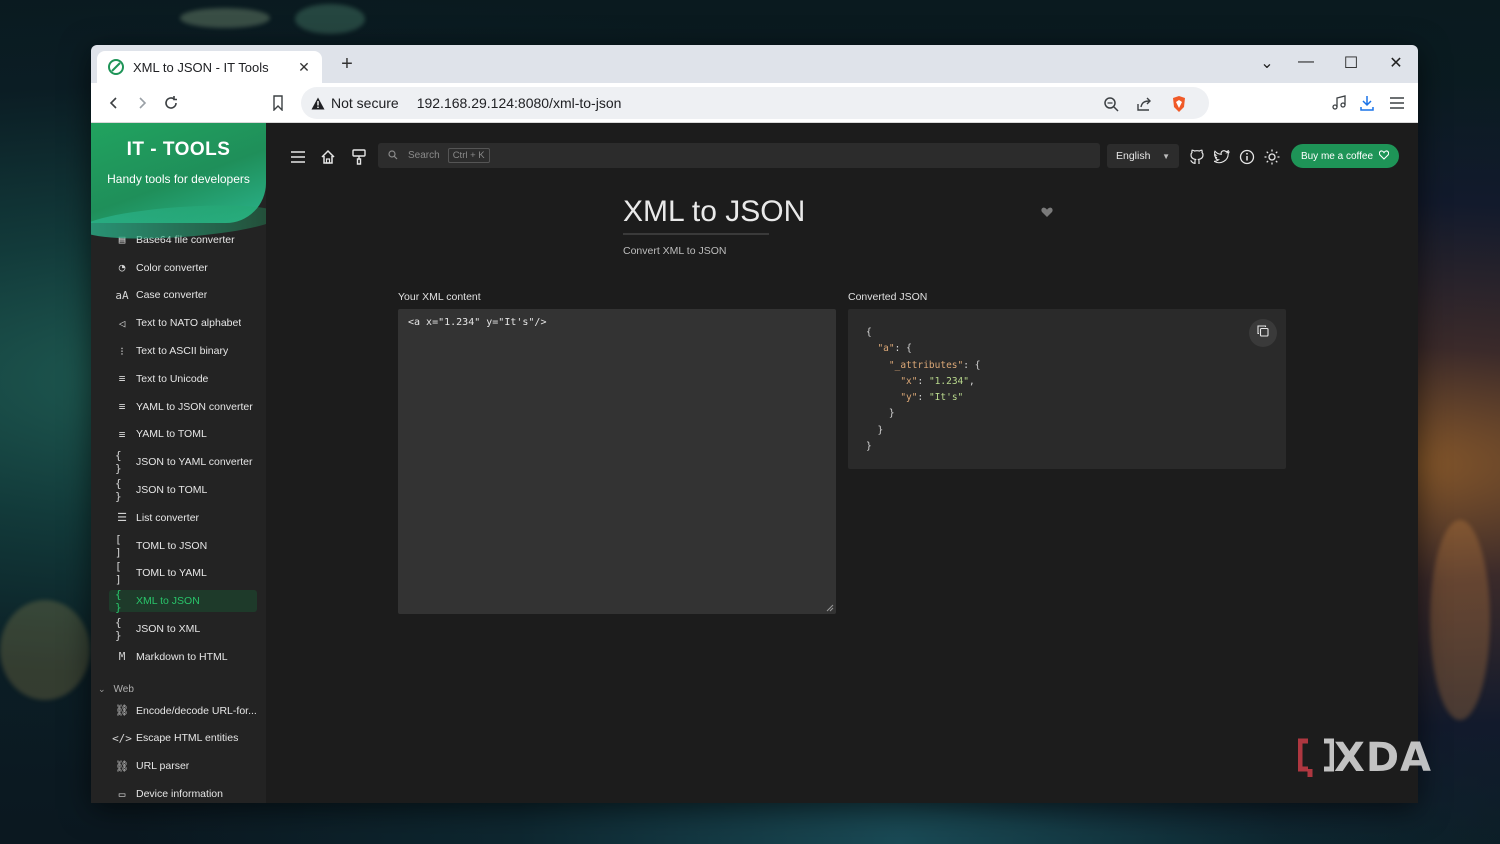 The width and height of the screenshot is (1500, 844). What do you see at coordinates (171, 103) in the screenshot?
I see `reload-button` at bounding box center [171, 103].